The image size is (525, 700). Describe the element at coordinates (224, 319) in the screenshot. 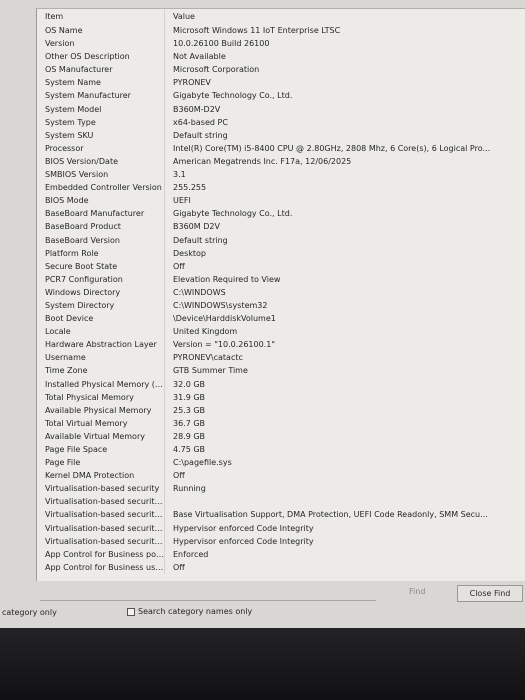

I see `row-value: \Device\HarddiskVolume1` at that location.